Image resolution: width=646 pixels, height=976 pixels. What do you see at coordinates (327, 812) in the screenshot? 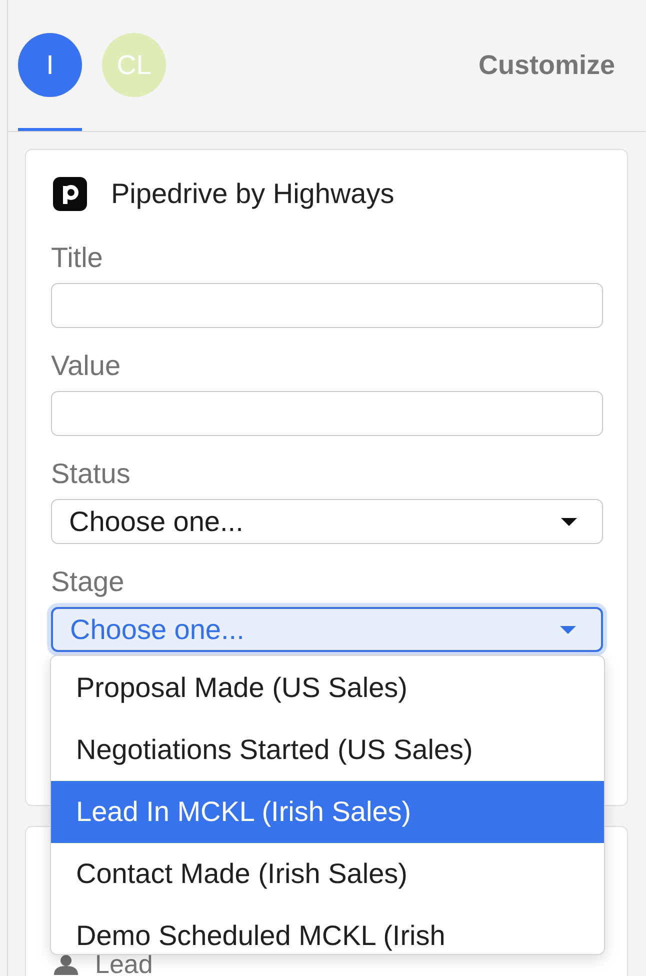
I see `dropdown-option: Lead In MCKL (Irish Sales)` at bounding box center [327, 812].